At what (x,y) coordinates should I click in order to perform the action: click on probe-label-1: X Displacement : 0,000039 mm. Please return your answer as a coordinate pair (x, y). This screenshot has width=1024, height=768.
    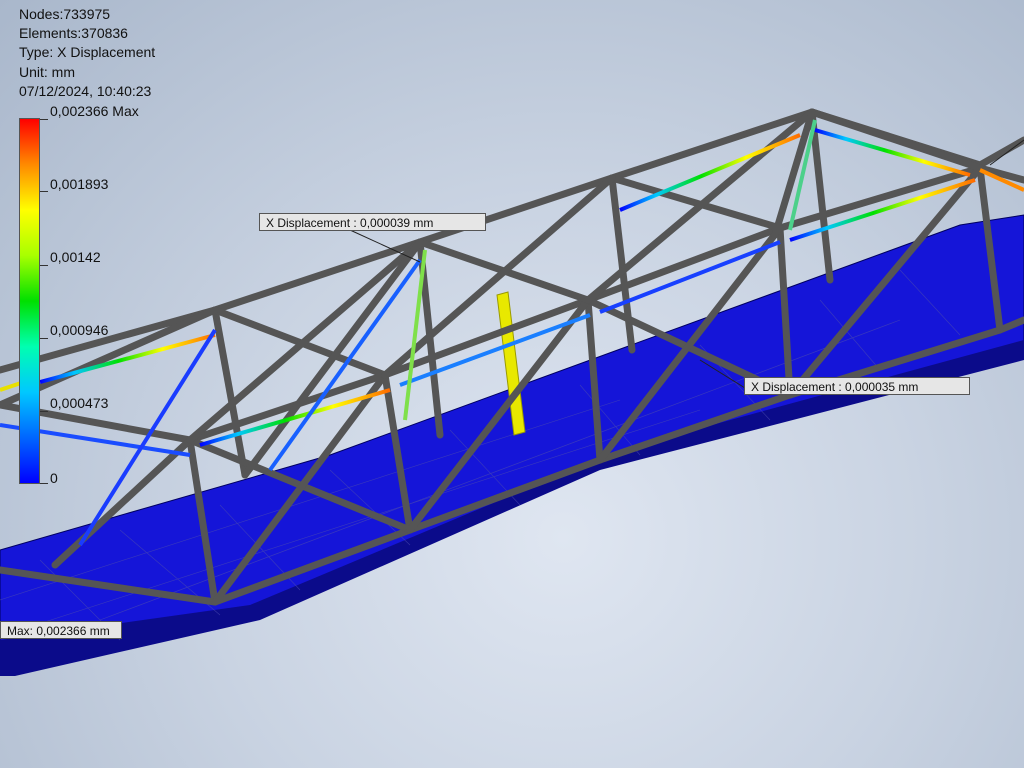
    Looking at the image, I should click on (372, 222).